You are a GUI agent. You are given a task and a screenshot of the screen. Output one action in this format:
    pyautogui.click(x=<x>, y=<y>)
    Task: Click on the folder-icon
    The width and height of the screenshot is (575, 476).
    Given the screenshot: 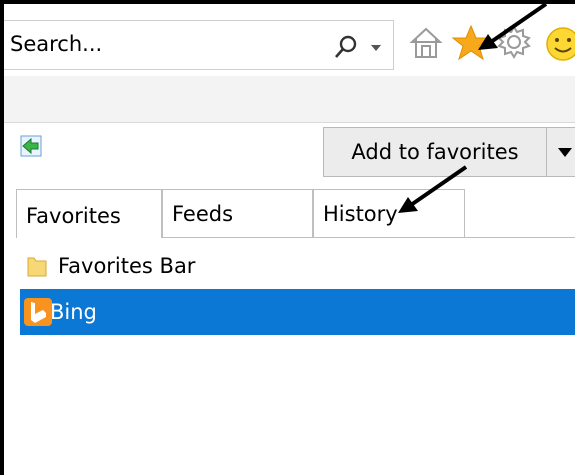 What is the action you would take?
    pyautogui.click(x=37, y=267)
    